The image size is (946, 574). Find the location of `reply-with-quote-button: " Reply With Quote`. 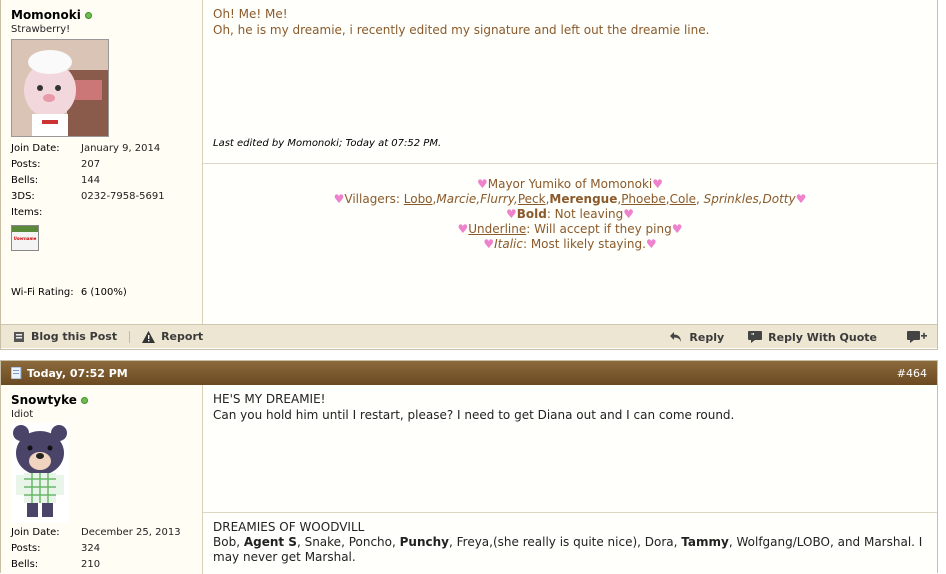

reply-with-quote-button: " Reply With Quote is located at coordinates (812, 337).